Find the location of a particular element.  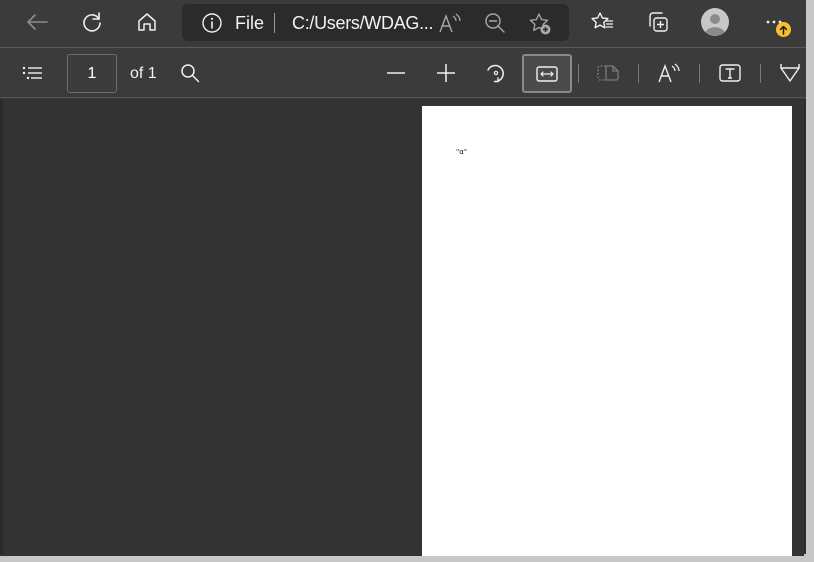

collections-button is located at coordinates (658, 22).